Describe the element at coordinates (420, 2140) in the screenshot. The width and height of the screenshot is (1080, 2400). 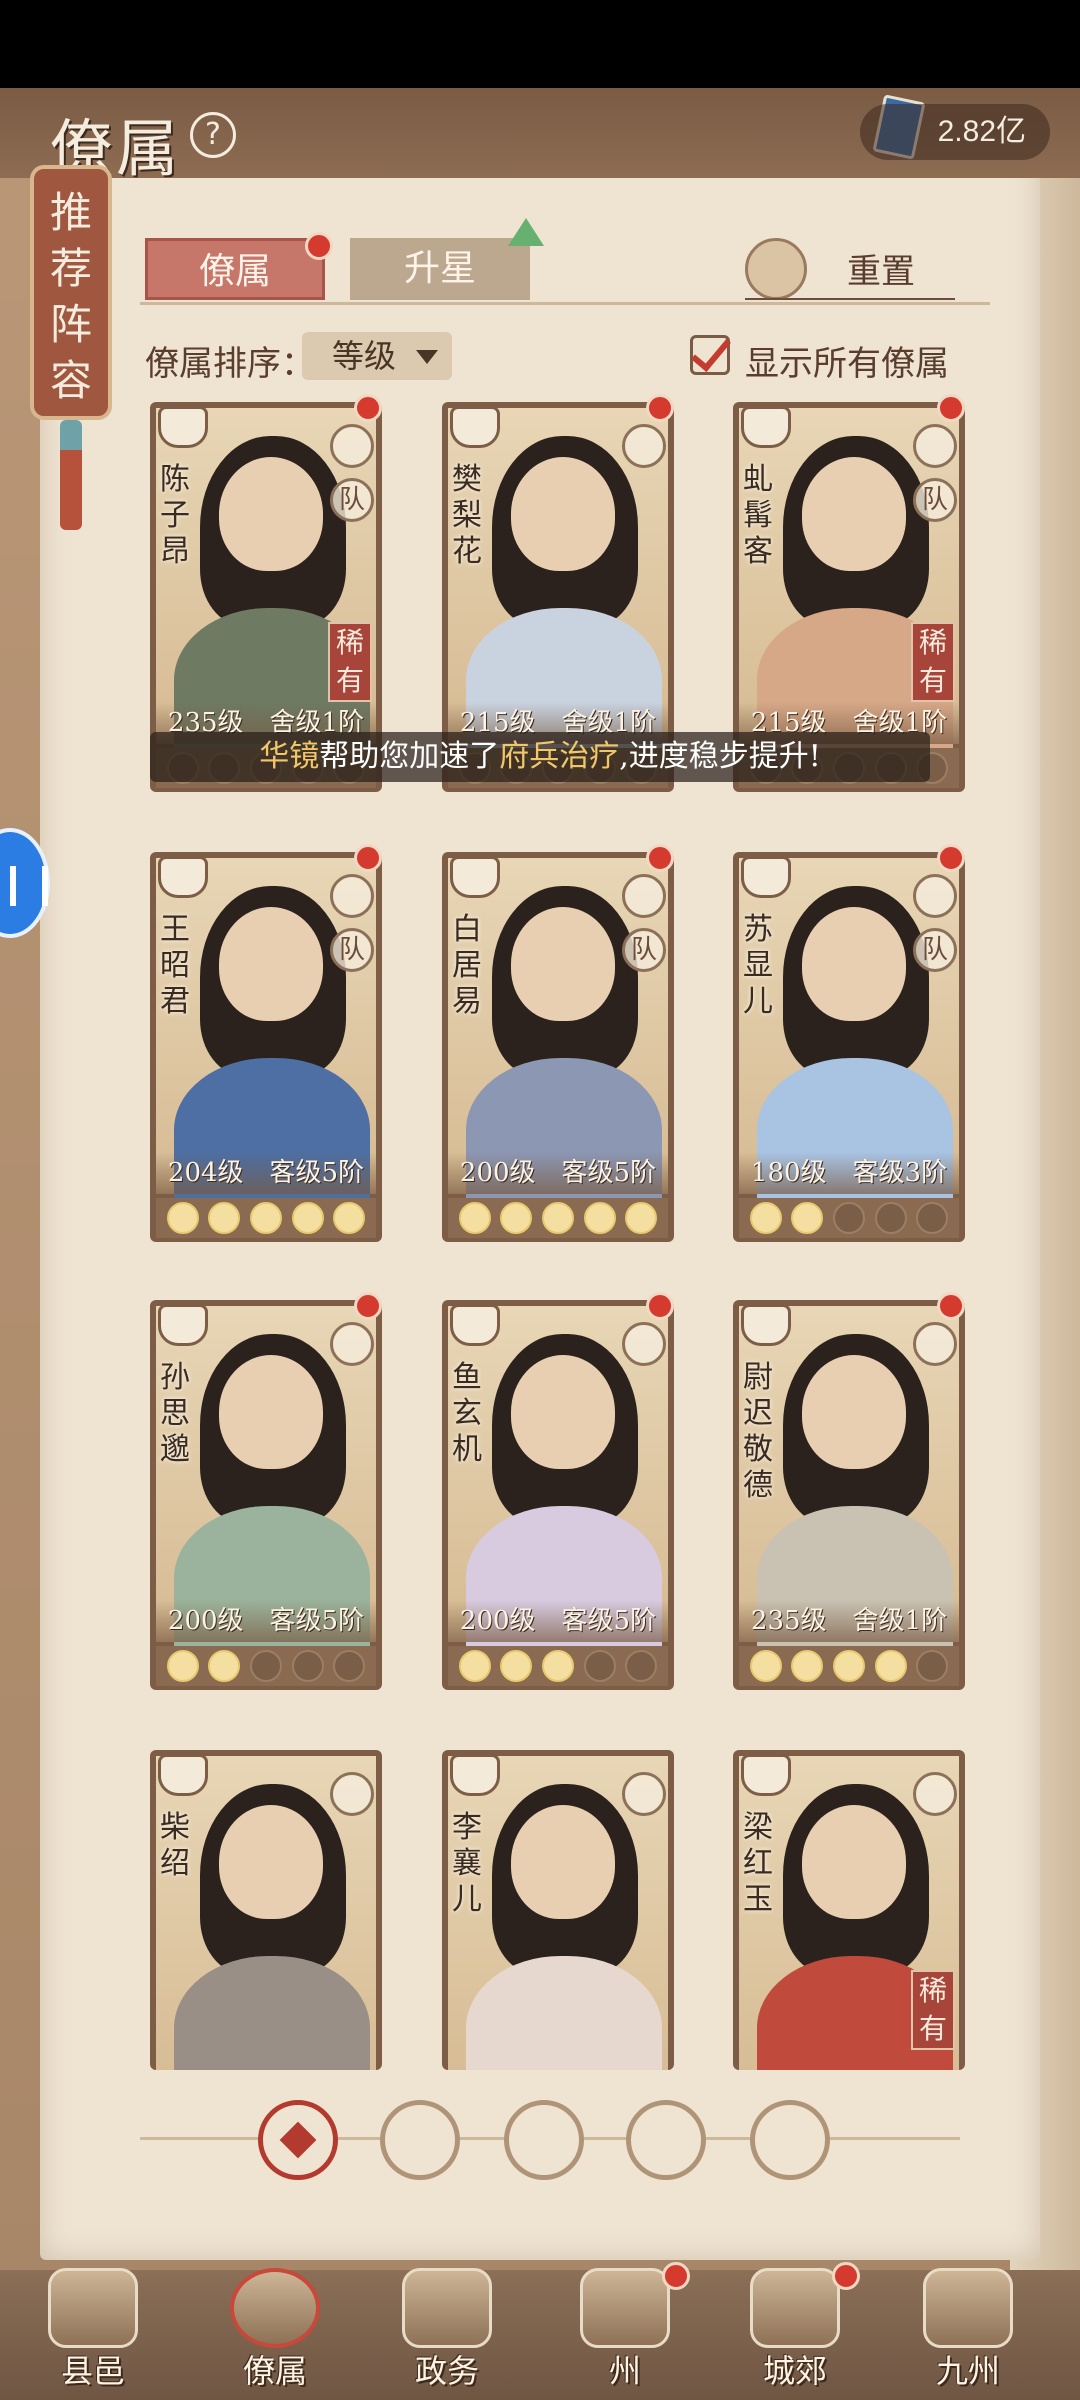
I see `filter-faction-1-button` at that location.